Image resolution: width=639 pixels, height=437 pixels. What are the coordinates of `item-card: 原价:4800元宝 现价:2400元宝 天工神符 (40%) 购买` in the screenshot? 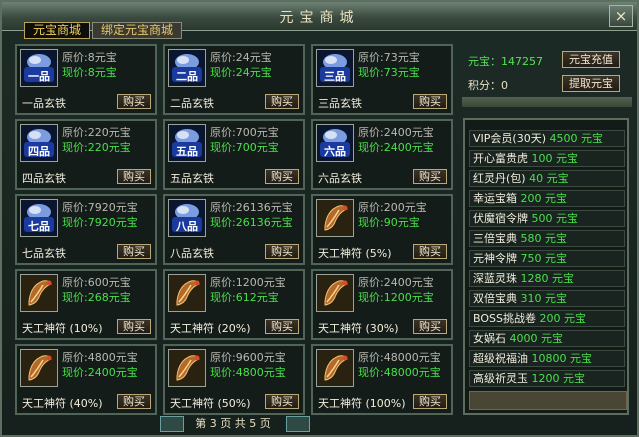 It's located at (86, 379).